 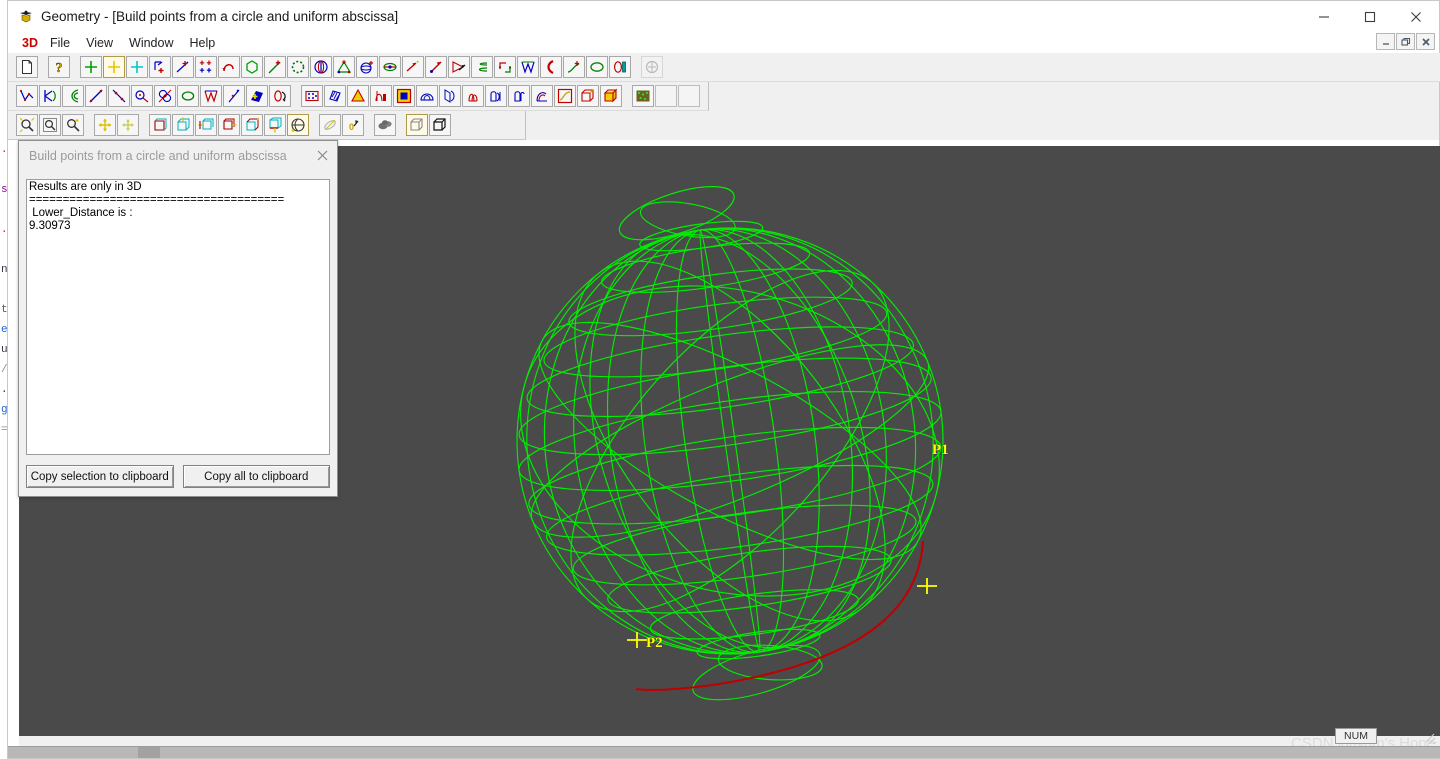 I want to click on zoom-window-button, so click(x=27, y=125).